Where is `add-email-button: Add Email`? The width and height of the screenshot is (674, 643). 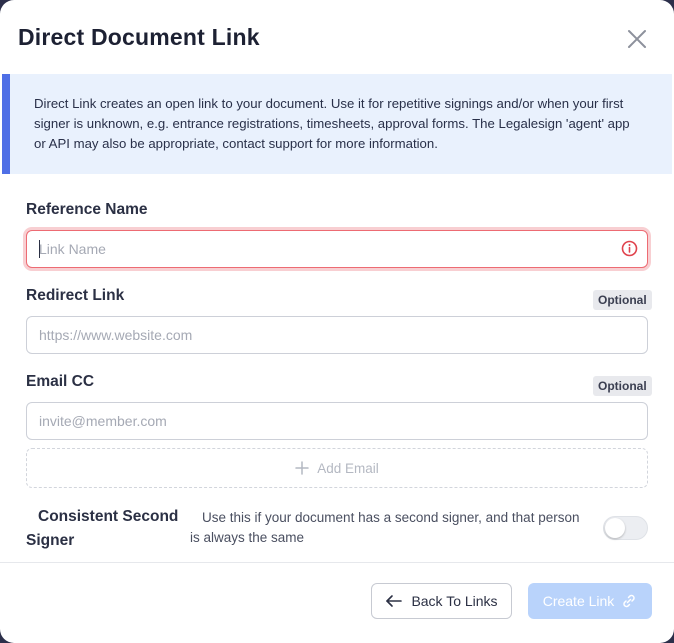 add-email-button: Add Email is located at coordinates (337, 468).